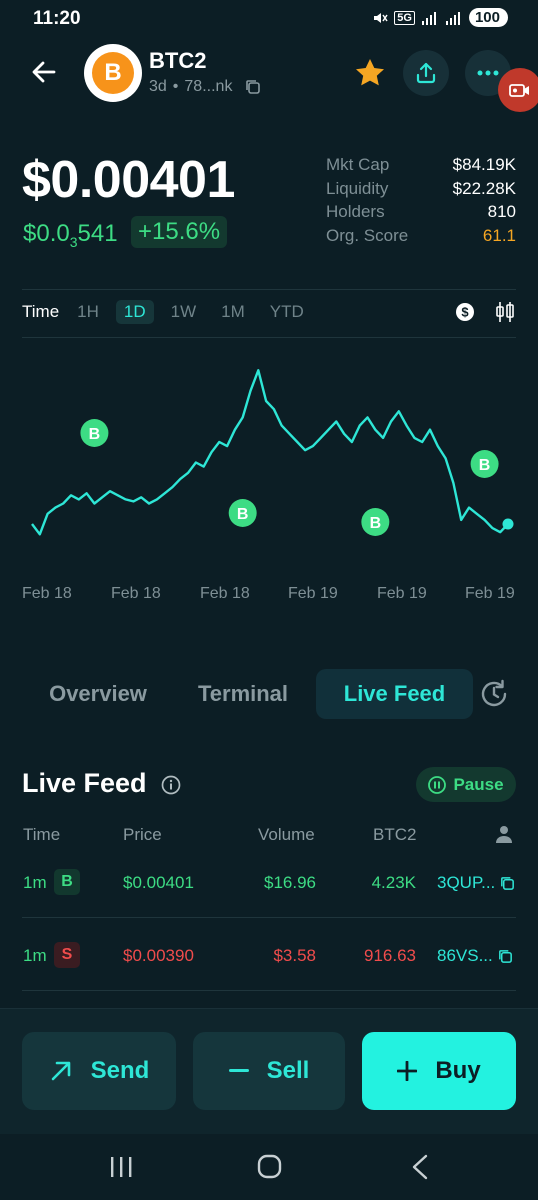  What do you see at coordinates (60, 1071) in the screenshot?
I see `arrow-up-right-icon` at bounding box center [60, 1071].